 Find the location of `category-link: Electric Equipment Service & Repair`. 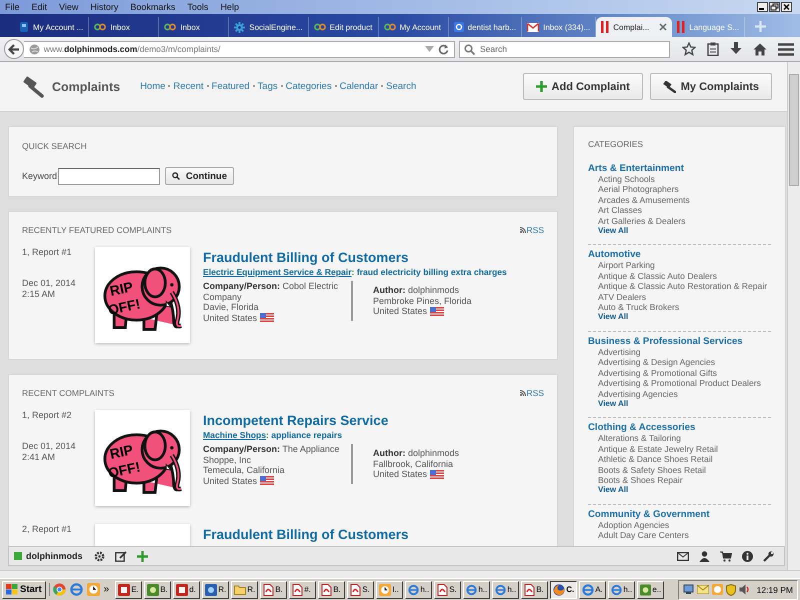

category-link: Electric Equipment Service & Repair is located at coordinates (277, 272).